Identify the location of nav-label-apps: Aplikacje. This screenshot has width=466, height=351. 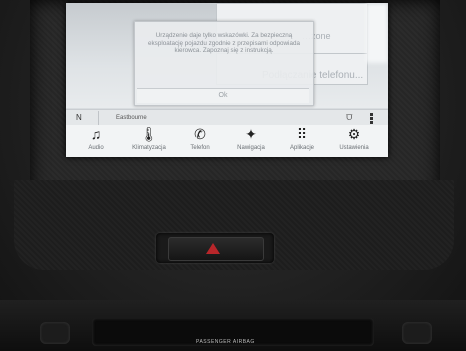
(301, 148).